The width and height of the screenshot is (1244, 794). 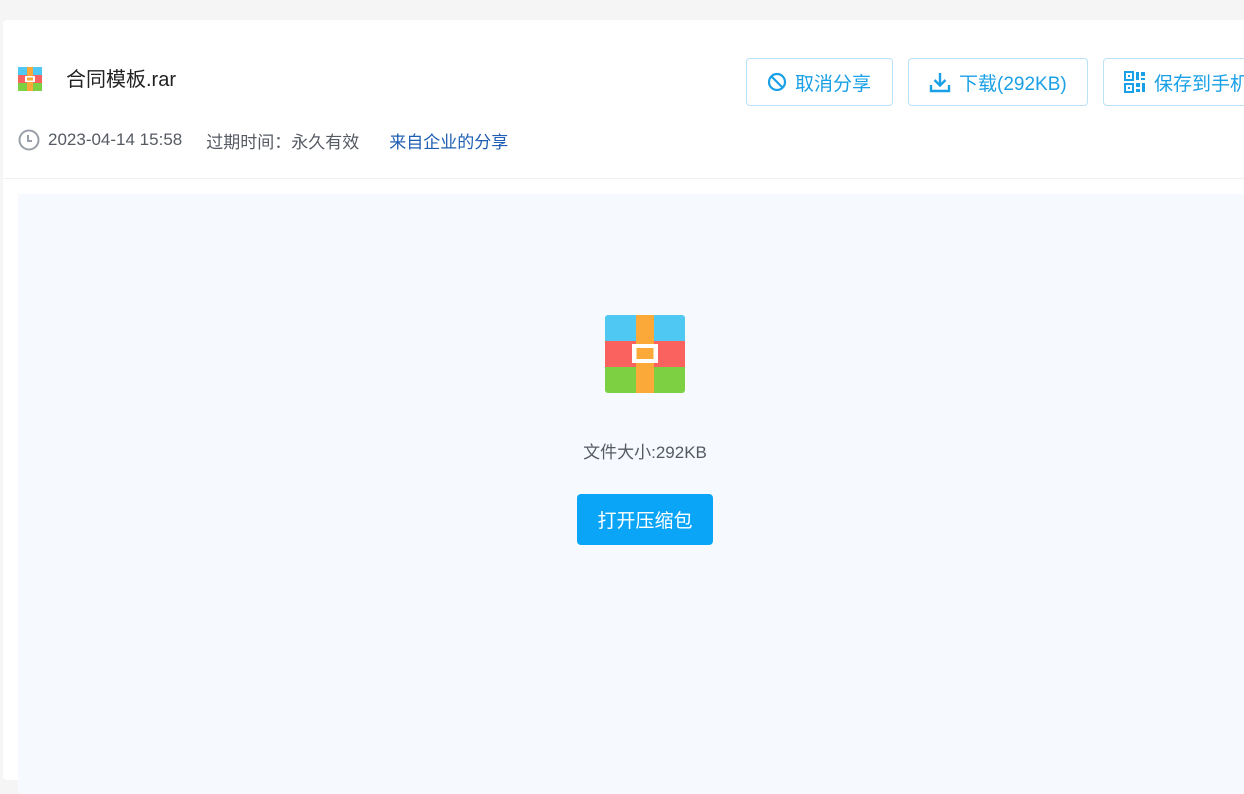 I want to click on open-archive-button: 打开压缩包, so click(x=645, y=519).